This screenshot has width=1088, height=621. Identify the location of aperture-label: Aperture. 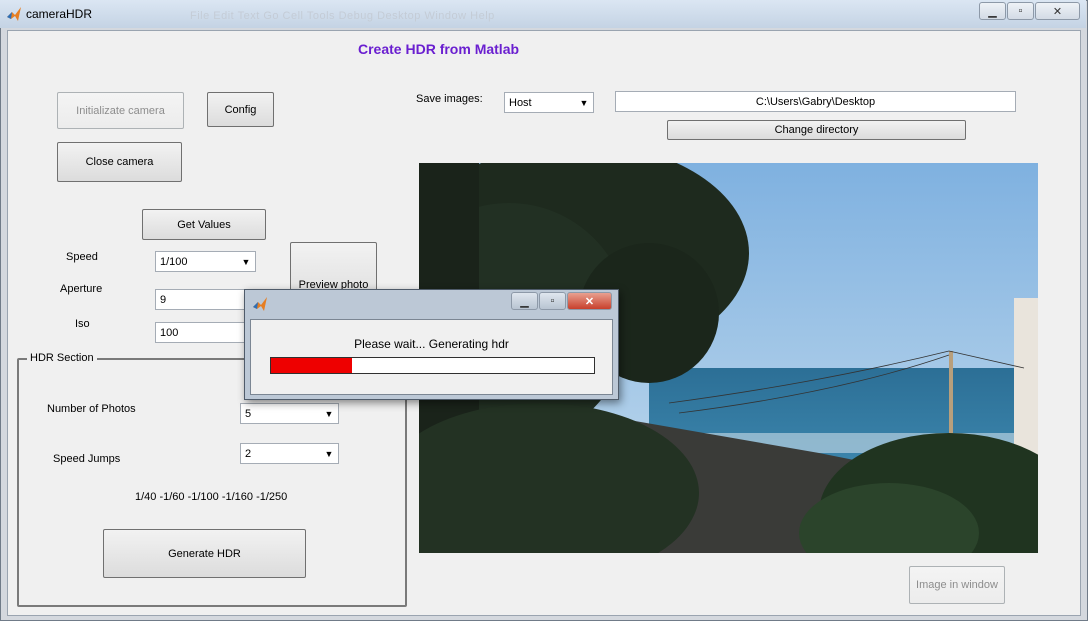
(81, 289).